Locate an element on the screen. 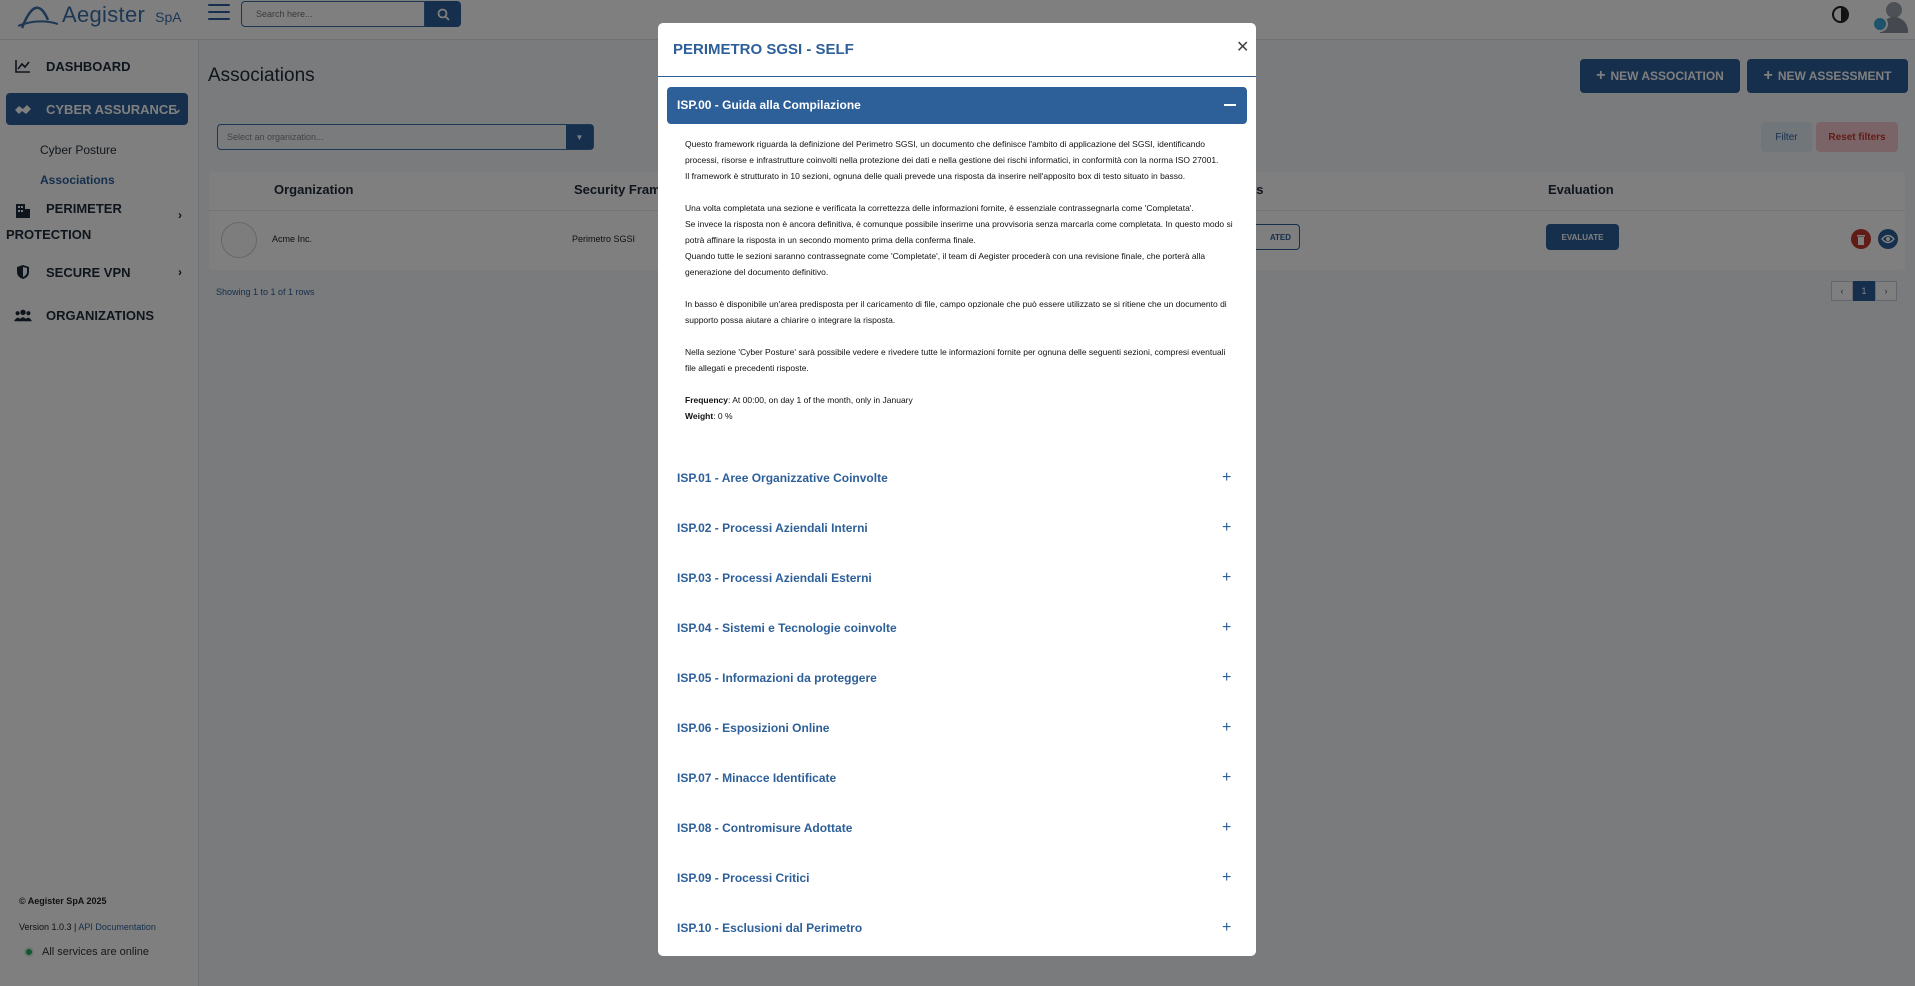 The image size is (1915, 986). accordion-title: ISP.00 - Guida alla Compilazione is located at coordinates (769, 105).